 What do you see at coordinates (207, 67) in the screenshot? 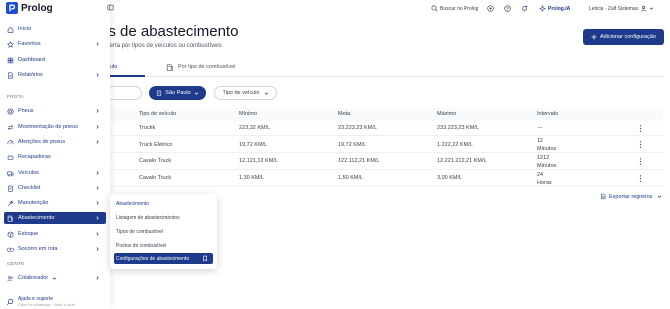
I see `tab-by-fuel-label: Por tipo de combustível` at bounding box center [207, 67].